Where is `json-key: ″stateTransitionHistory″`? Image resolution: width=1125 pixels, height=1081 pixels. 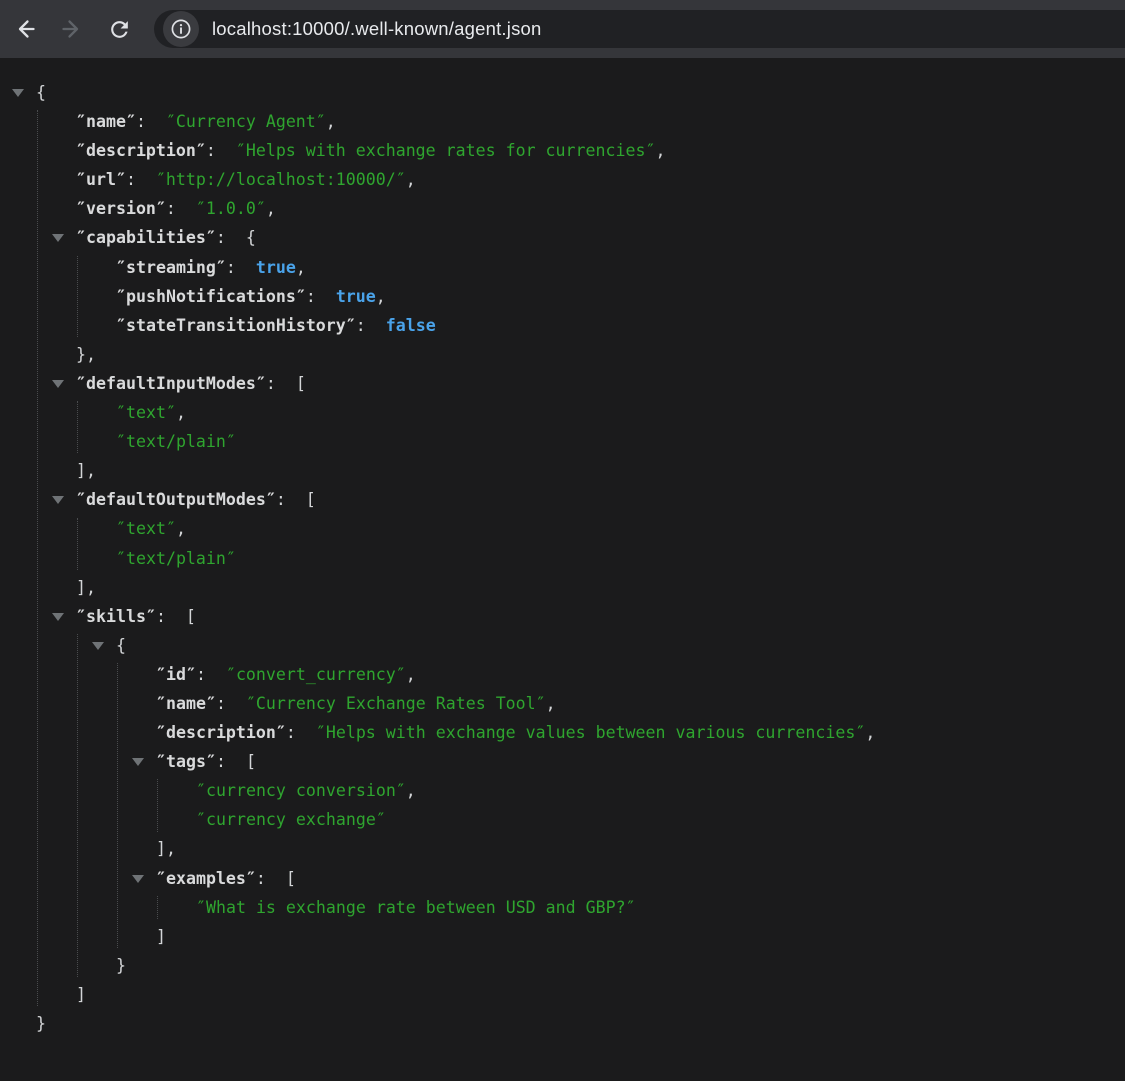 json-key: ″stateTransitionHistory″ is located at coordinates (236, 325).